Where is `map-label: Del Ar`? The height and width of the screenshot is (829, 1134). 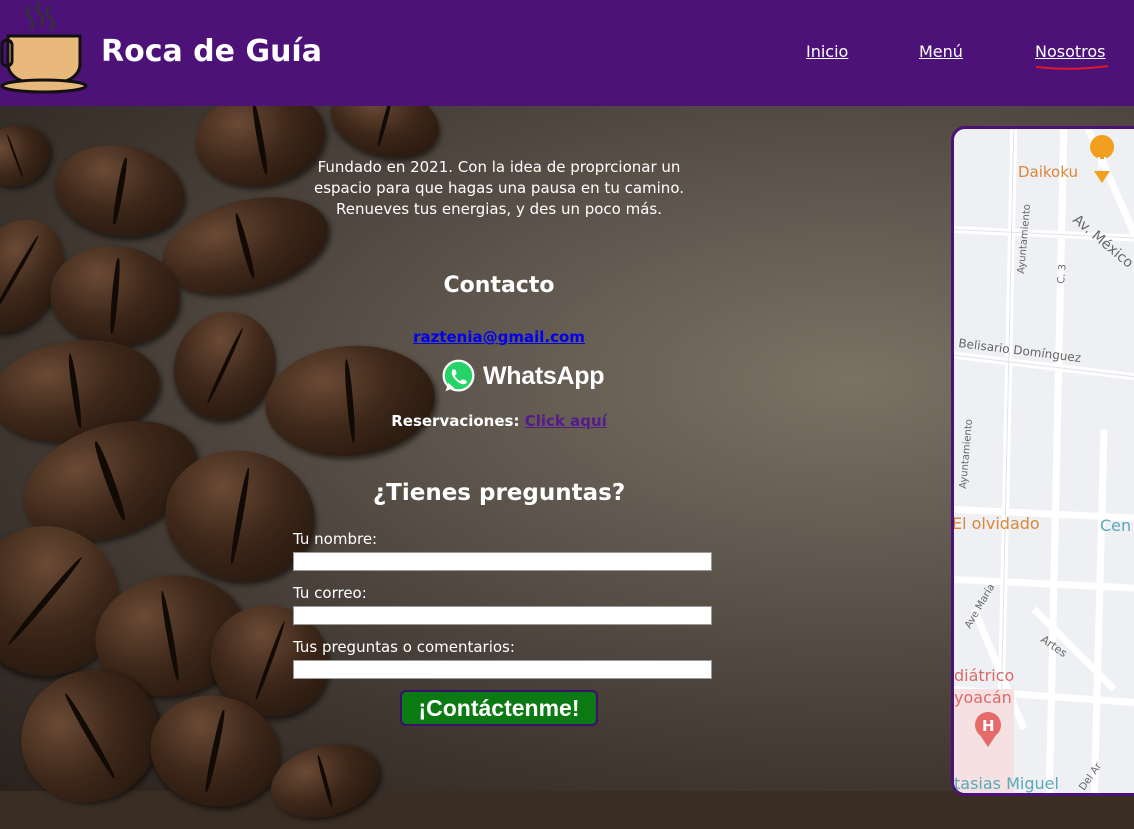
map-label: Del Ar is located at coordinates (1090, 776).